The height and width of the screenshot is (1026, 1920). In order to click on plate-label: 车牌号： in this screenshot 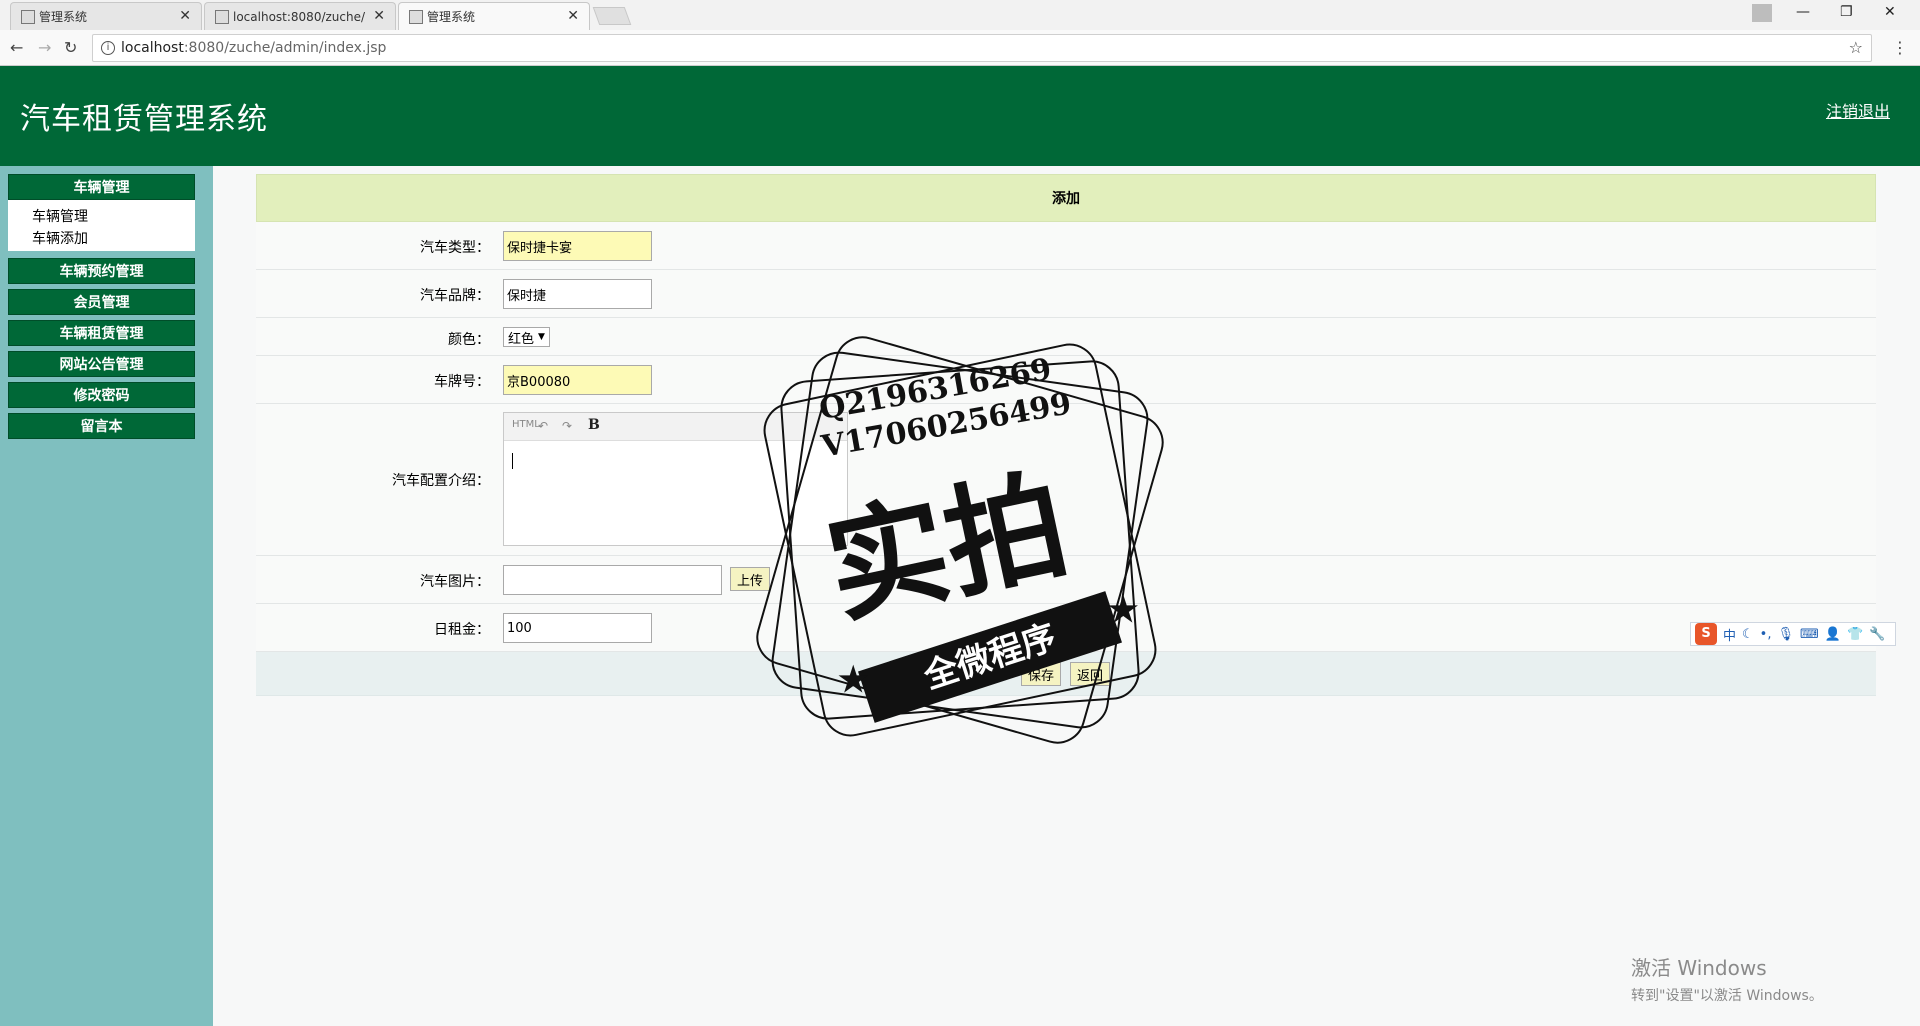, I will do `click(462, 382)`.